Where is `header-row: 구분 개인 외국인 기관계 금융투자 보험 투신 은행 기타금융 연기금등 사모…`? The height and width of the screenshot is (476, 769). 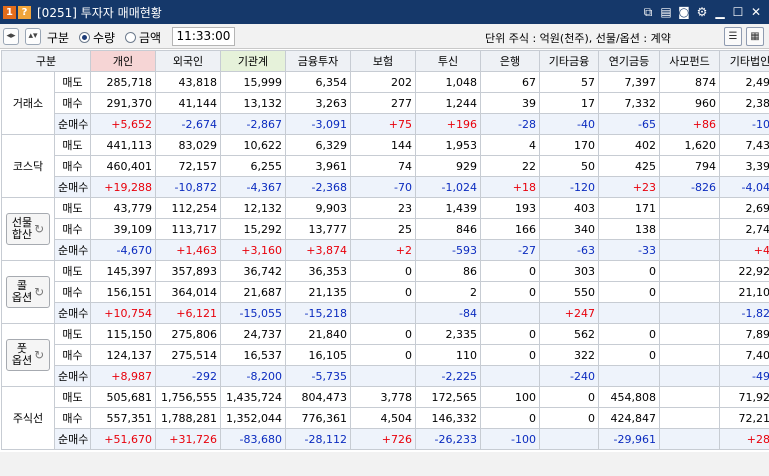 header-row: 구분 개인 외국인 기관계 금융투자 보험 투신 은행 기타금융 연기금등 사모… is located at coordinates (385, 61).